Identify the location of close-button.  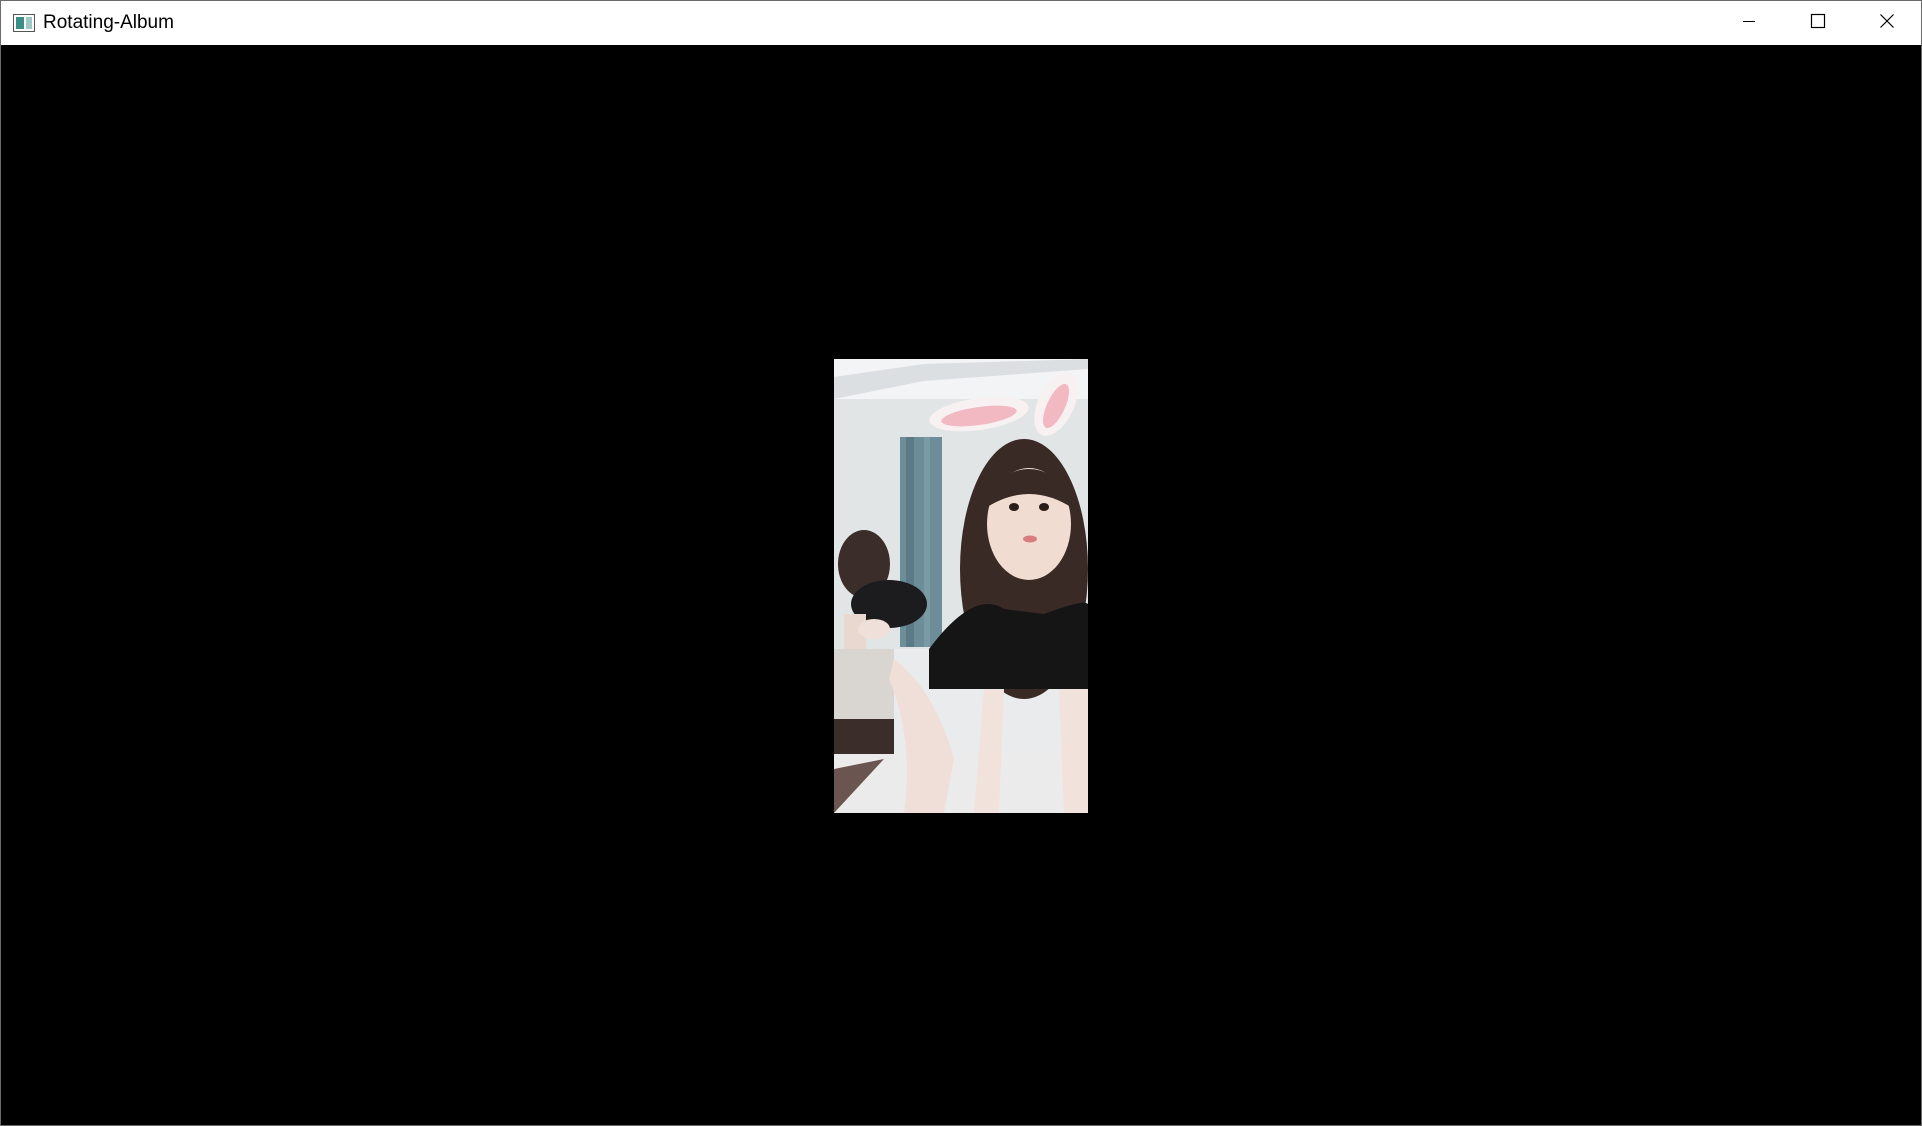
(1886, 23).